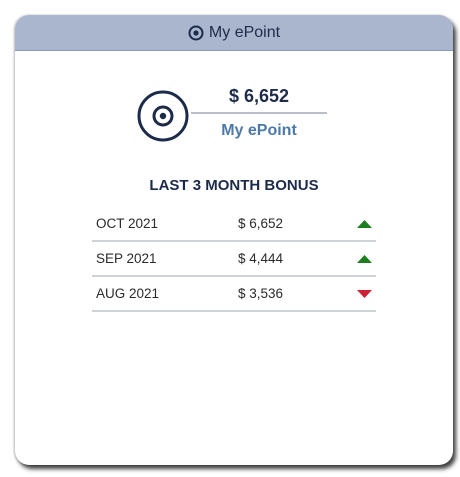 The width and height of the screenshot is (460, 477). Describe the element at coordinates (163, 116) in the screenshot. I see `target-icon` at that location.